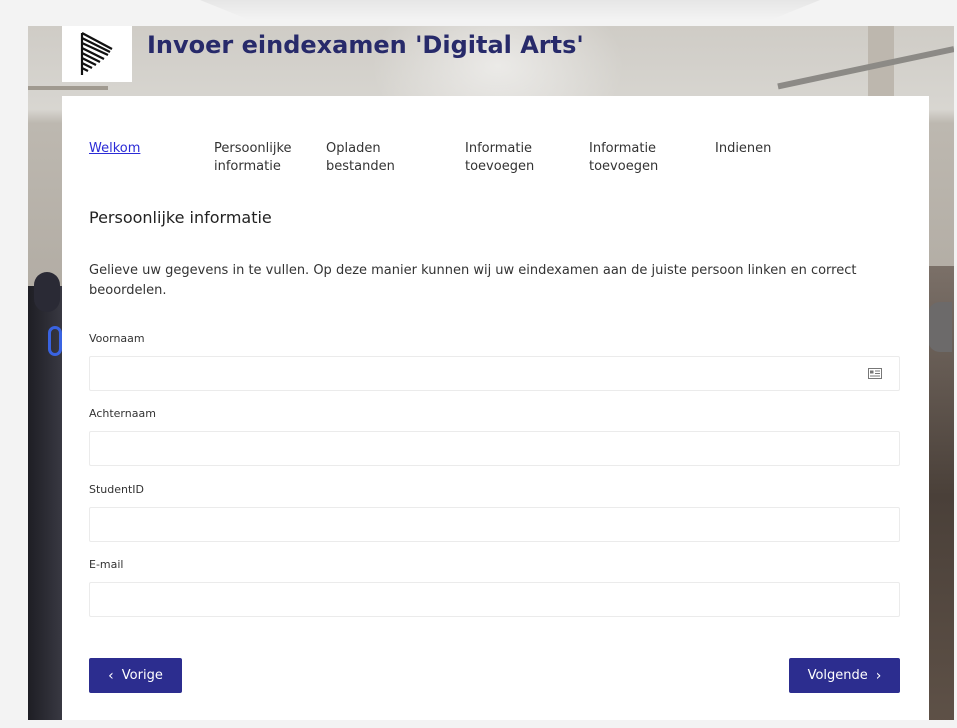  What do you see at coordinates (122, 413) in the screenshot?
I see `achternaam-label: Achternaam` at bounding box center [122, 413].